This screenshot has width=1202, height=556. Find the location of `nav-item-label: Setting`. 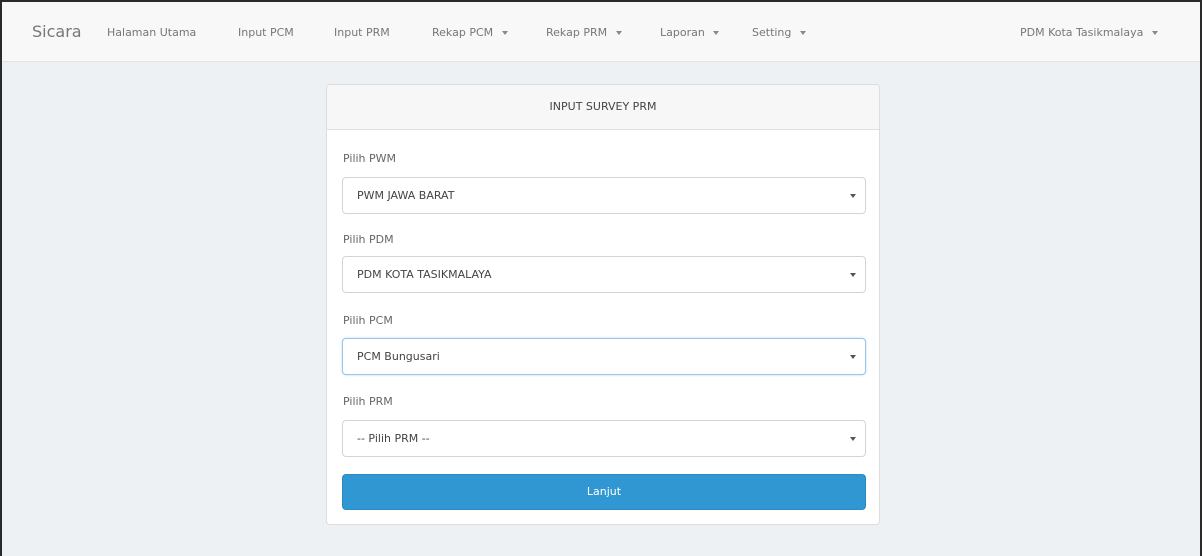

nav-item-label: Setting is located at coordinates (772, 32).